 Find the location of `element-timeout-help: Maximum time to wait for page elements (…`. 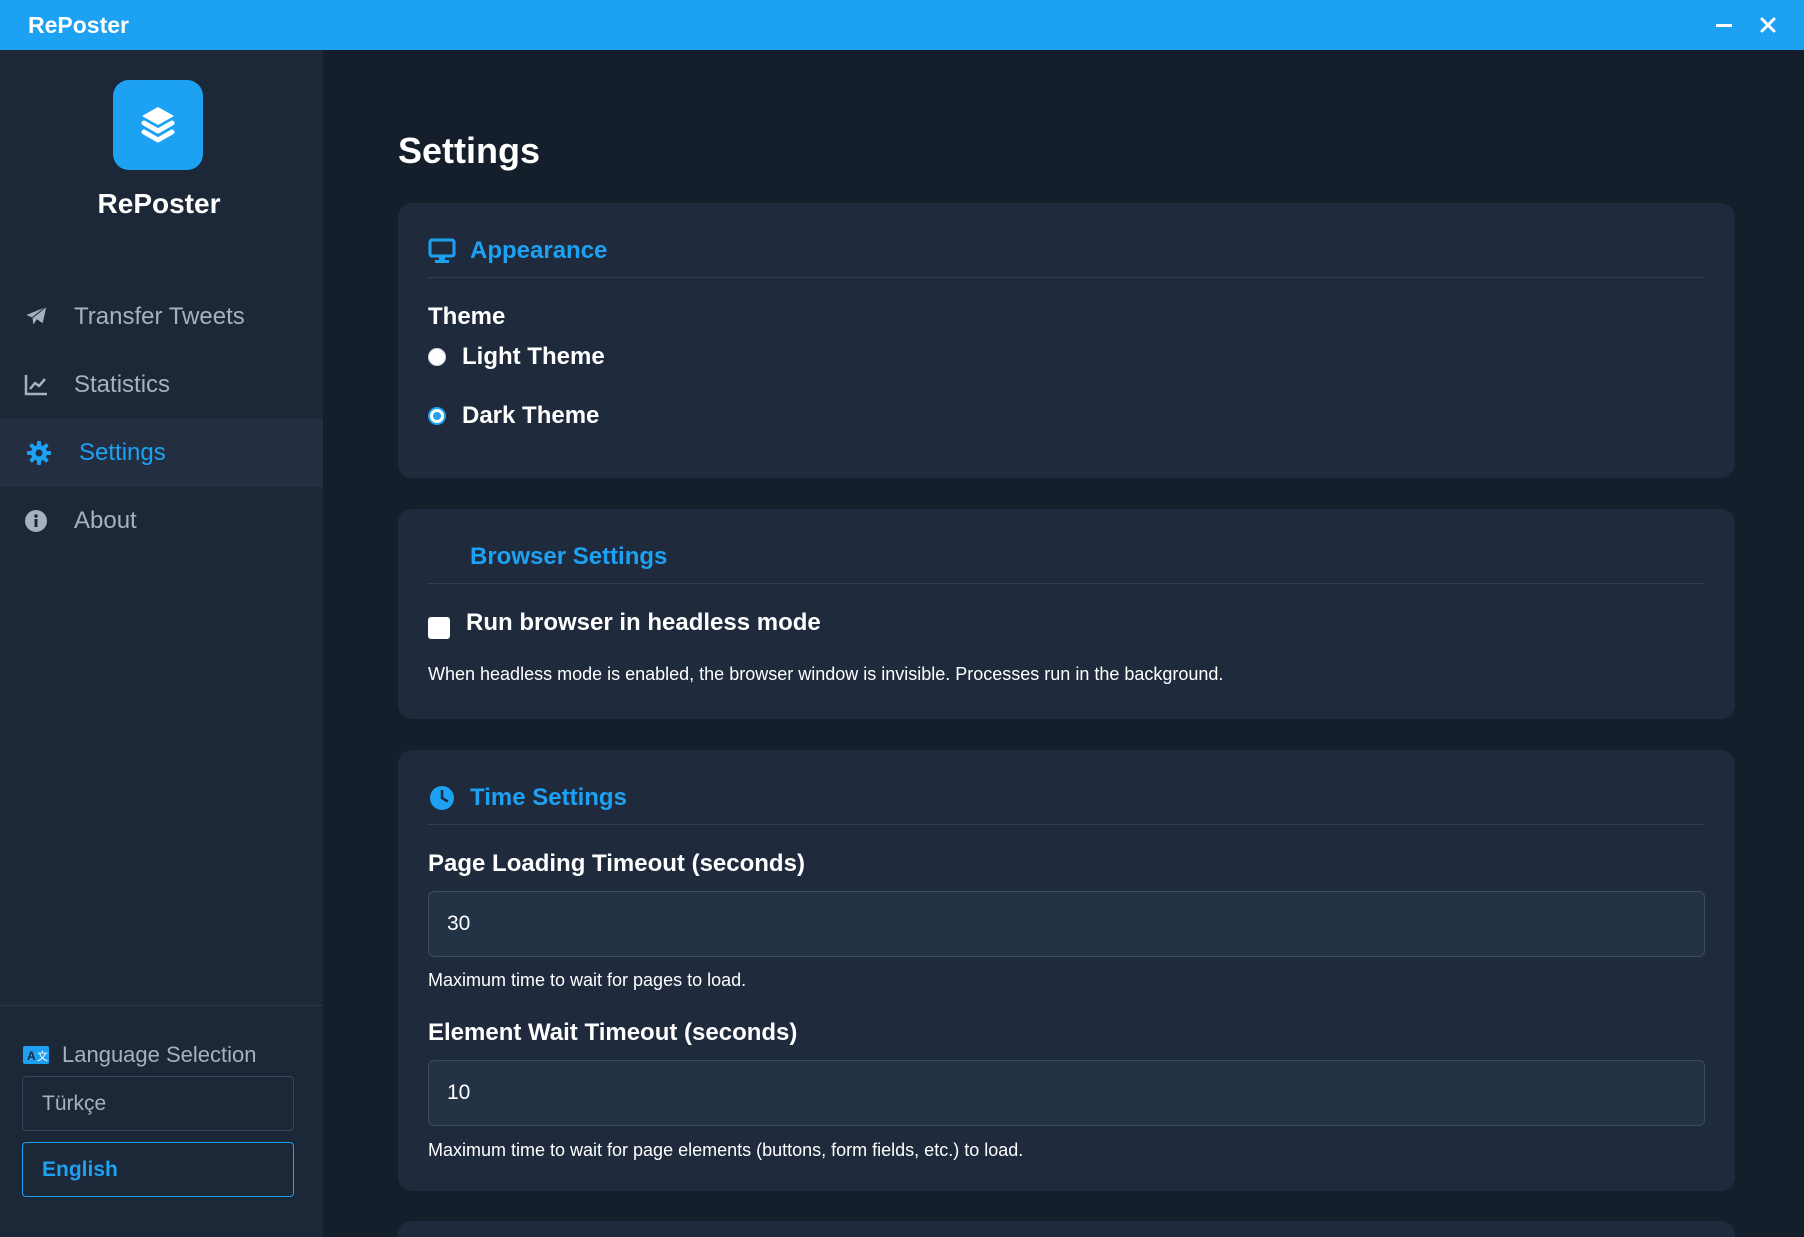

element-timeout-help: Maximum time to wait for page elements (… is located at coordinates (726, 1150).